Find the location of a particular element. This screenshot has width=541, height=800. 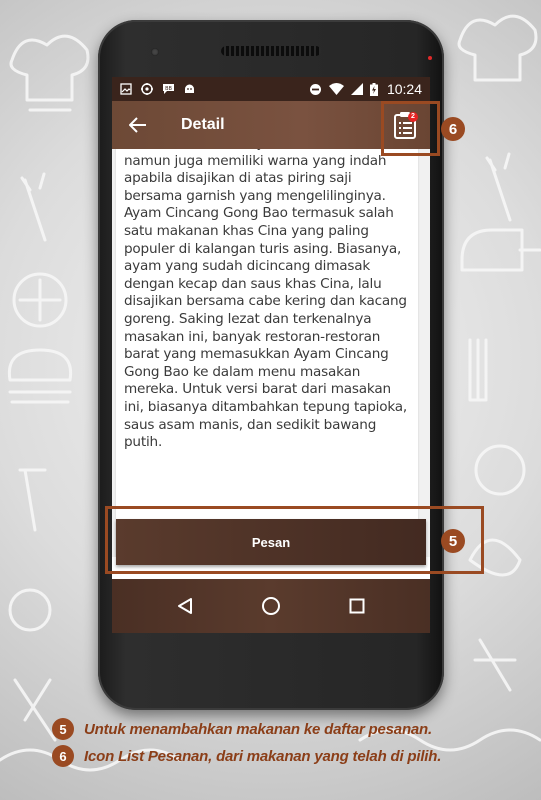

back-arrow-icon is located at coordinates (137, 125).